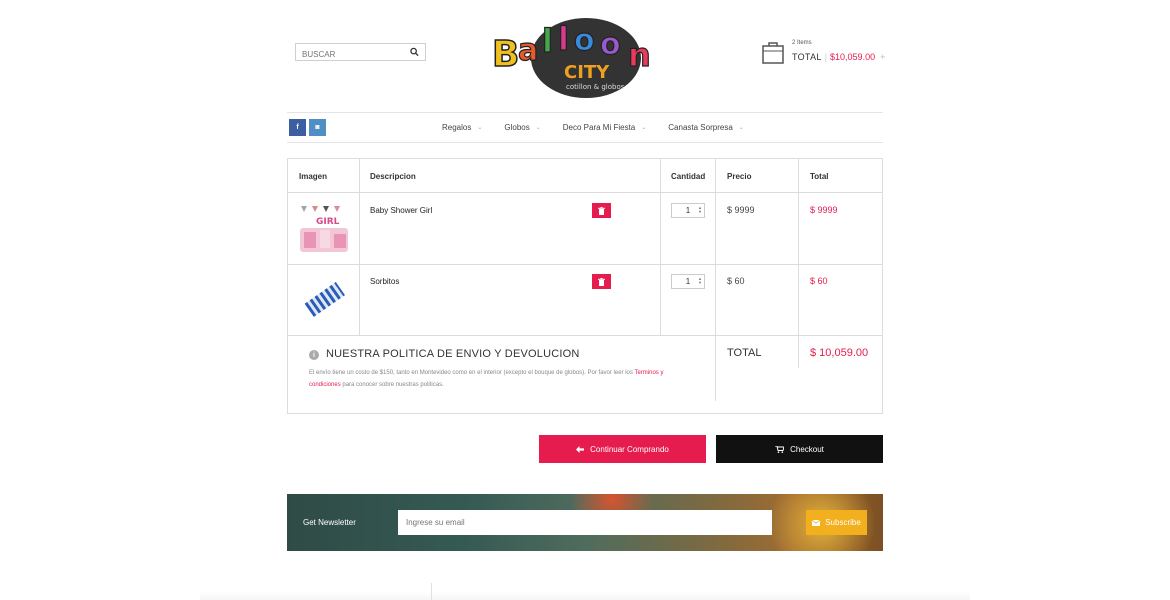 The image size is (1170, 600). Describe the element at coordinates (853, 57) in the screenshot. I see `cart-total-value: $10,059.00` at that location.